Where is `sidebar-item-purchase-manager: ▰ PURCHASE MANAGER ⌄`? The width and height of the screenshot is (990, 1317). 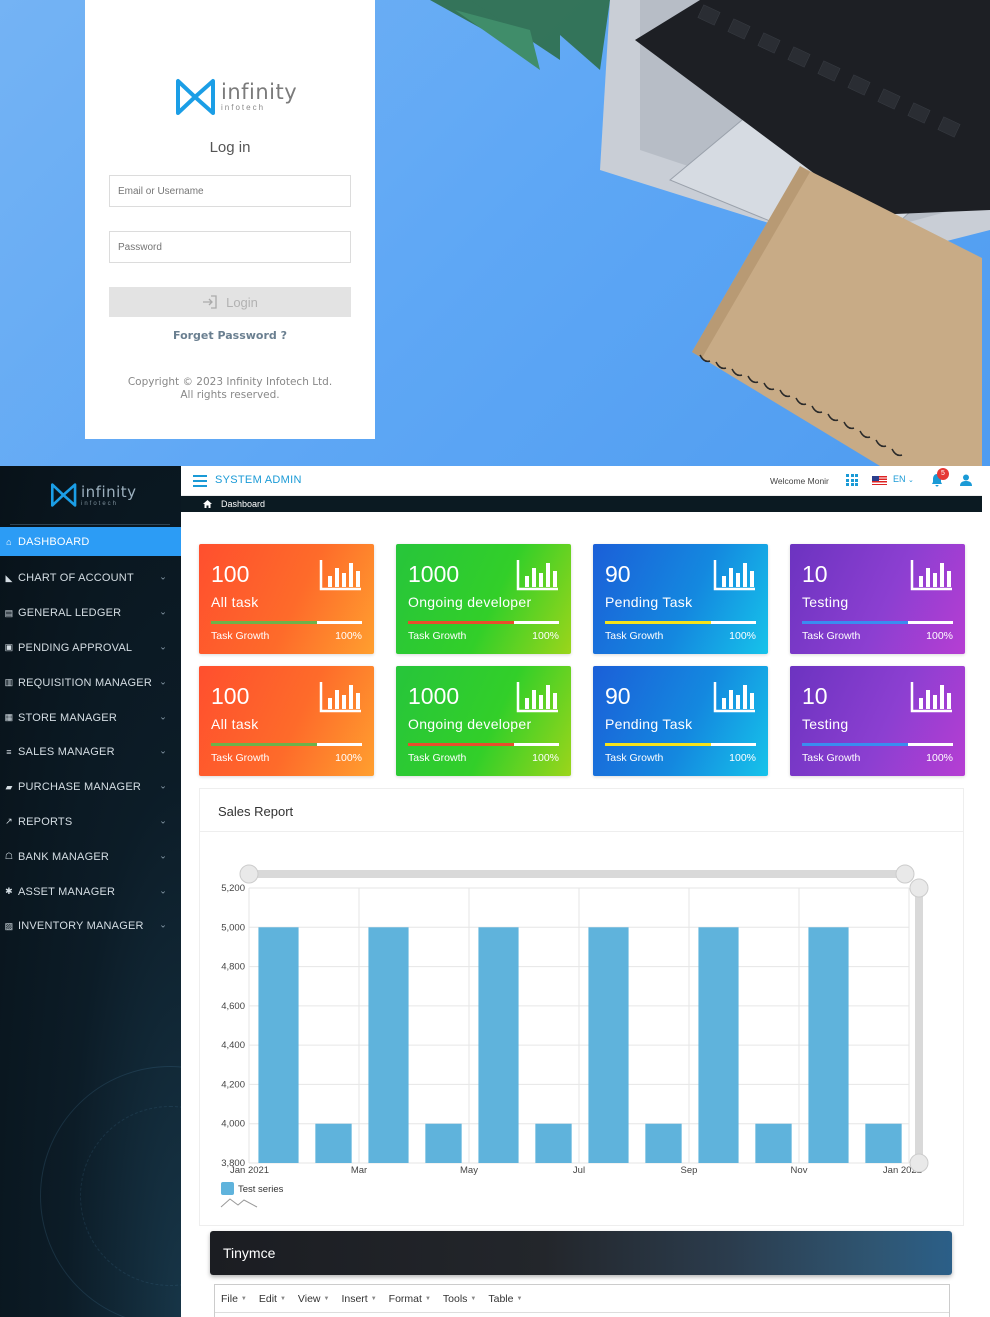
sidebar-item-purchase-manager: ▰ PURCHASE MANAGER ⌄ is located at coordinates (90, 787).